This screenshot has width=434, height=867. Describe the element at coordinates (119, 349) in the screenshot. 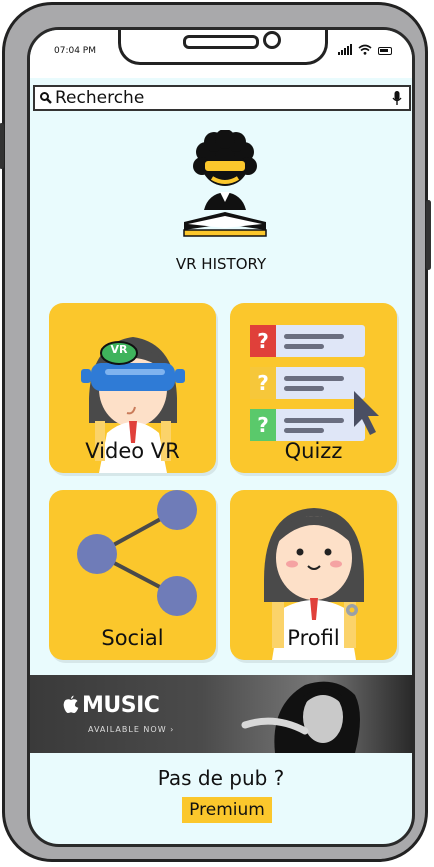

I see `vr-badge: VR` at that location.